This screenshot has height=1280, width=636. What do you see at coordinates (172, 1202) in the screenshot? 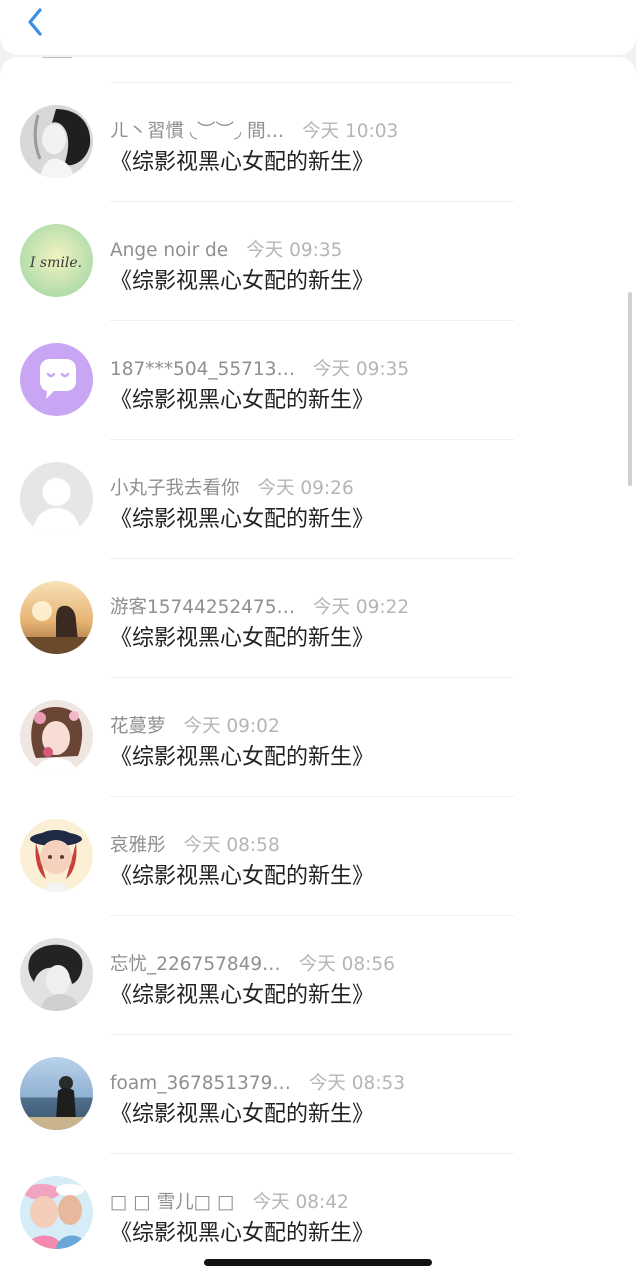
I see `username: □ □ 雪儿□ □` at bounding box center [172, 1202].